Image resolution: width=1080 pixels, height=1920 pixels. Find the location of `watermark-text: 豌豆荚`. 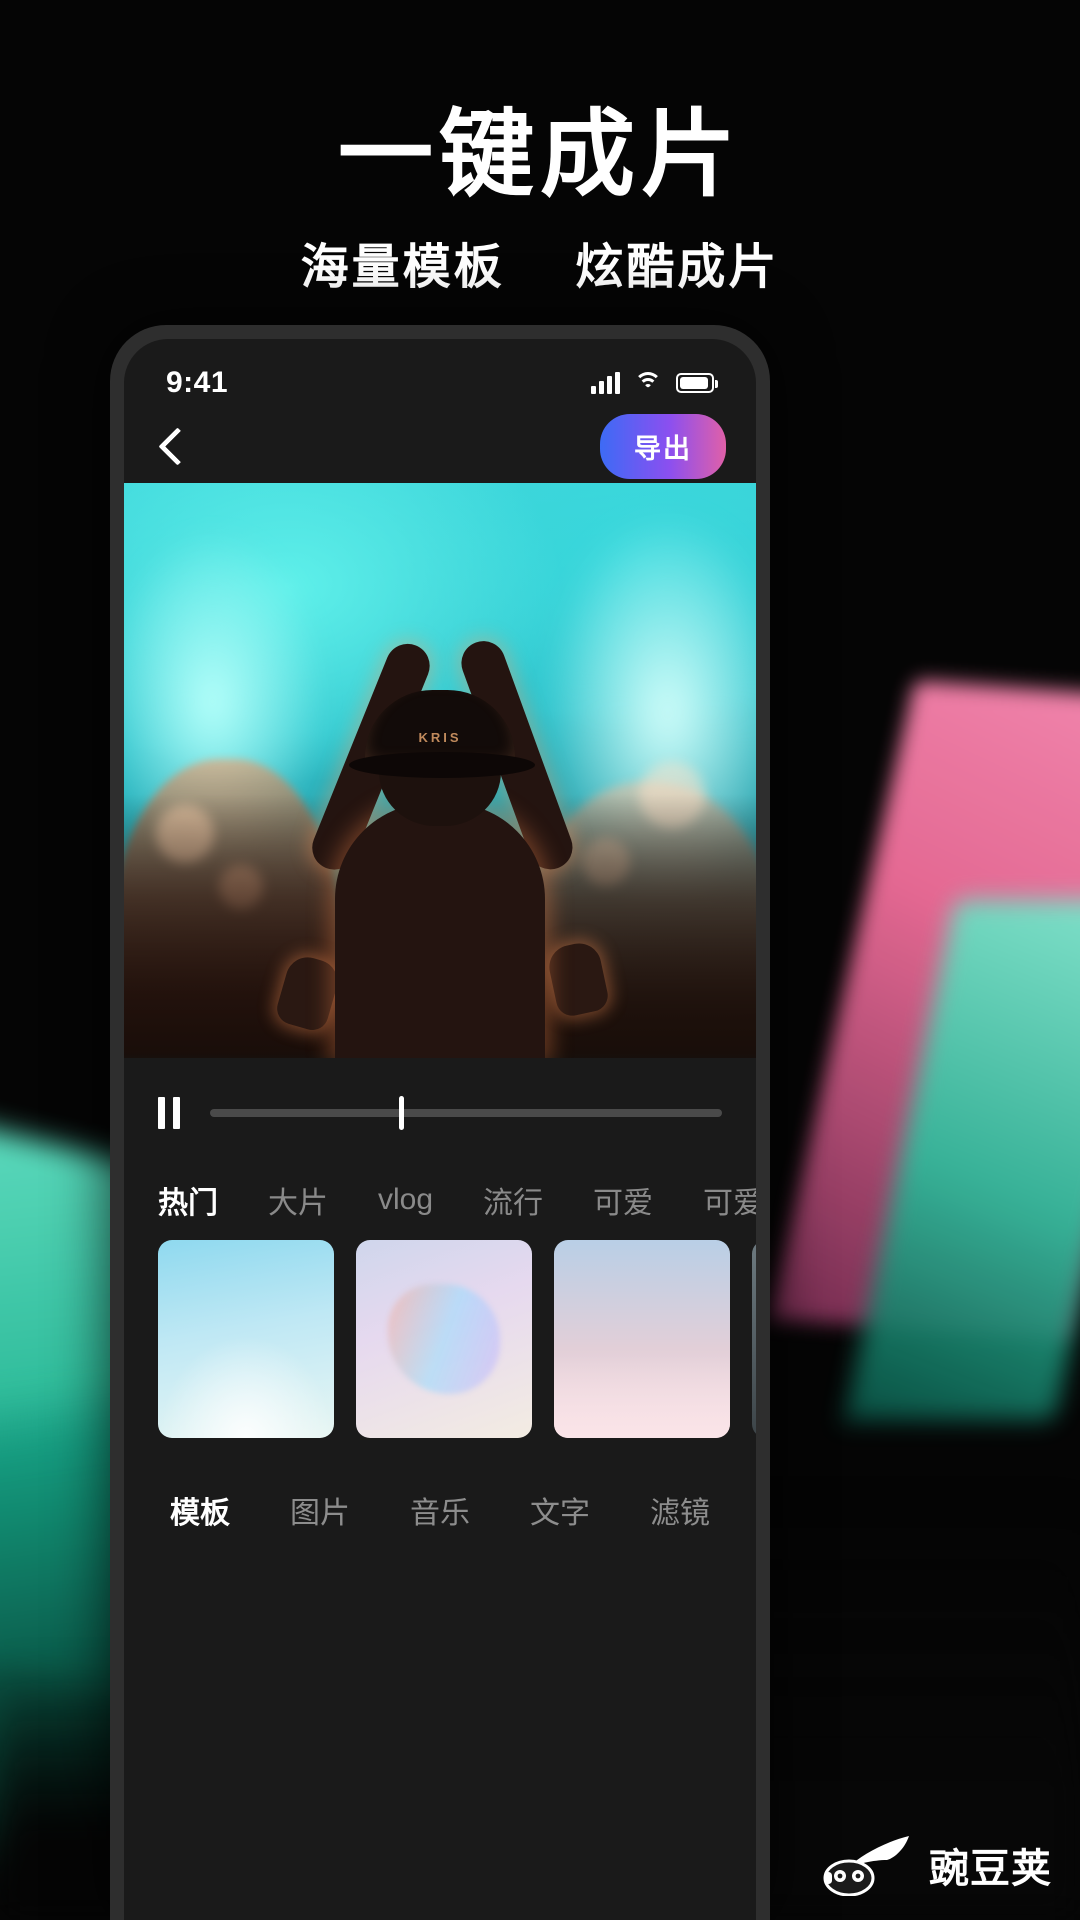

watermark-text: 豌豆荚 is located at coordinates (990, 1869).